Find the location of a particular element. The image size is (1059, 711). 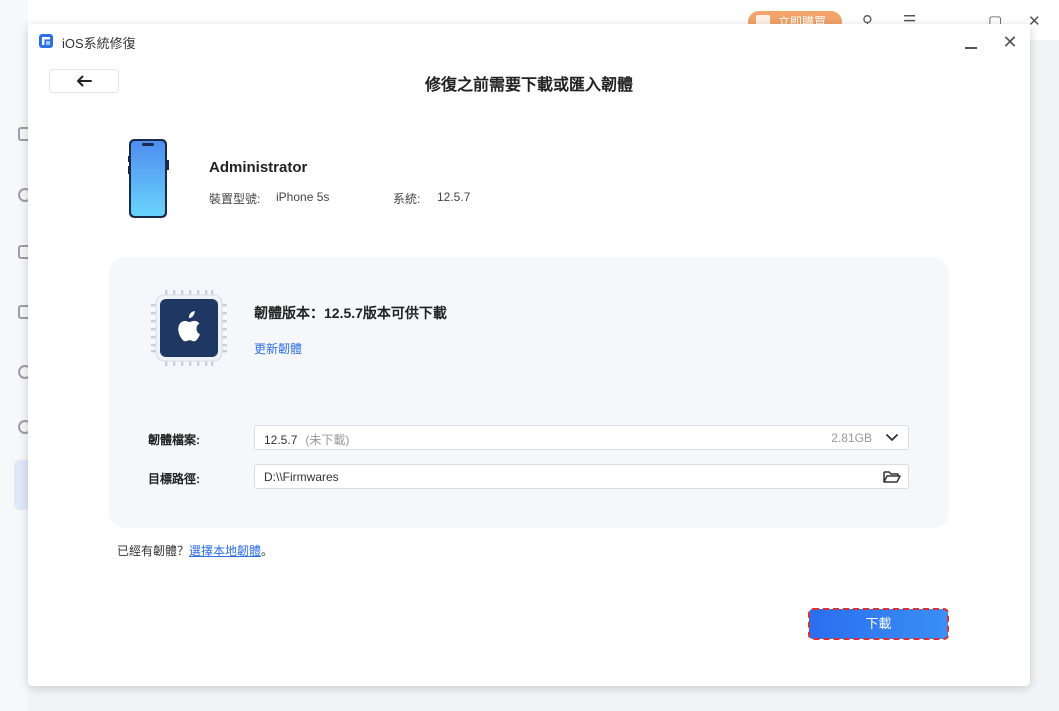

folder-open-icon is located at coordinates (892, 477).